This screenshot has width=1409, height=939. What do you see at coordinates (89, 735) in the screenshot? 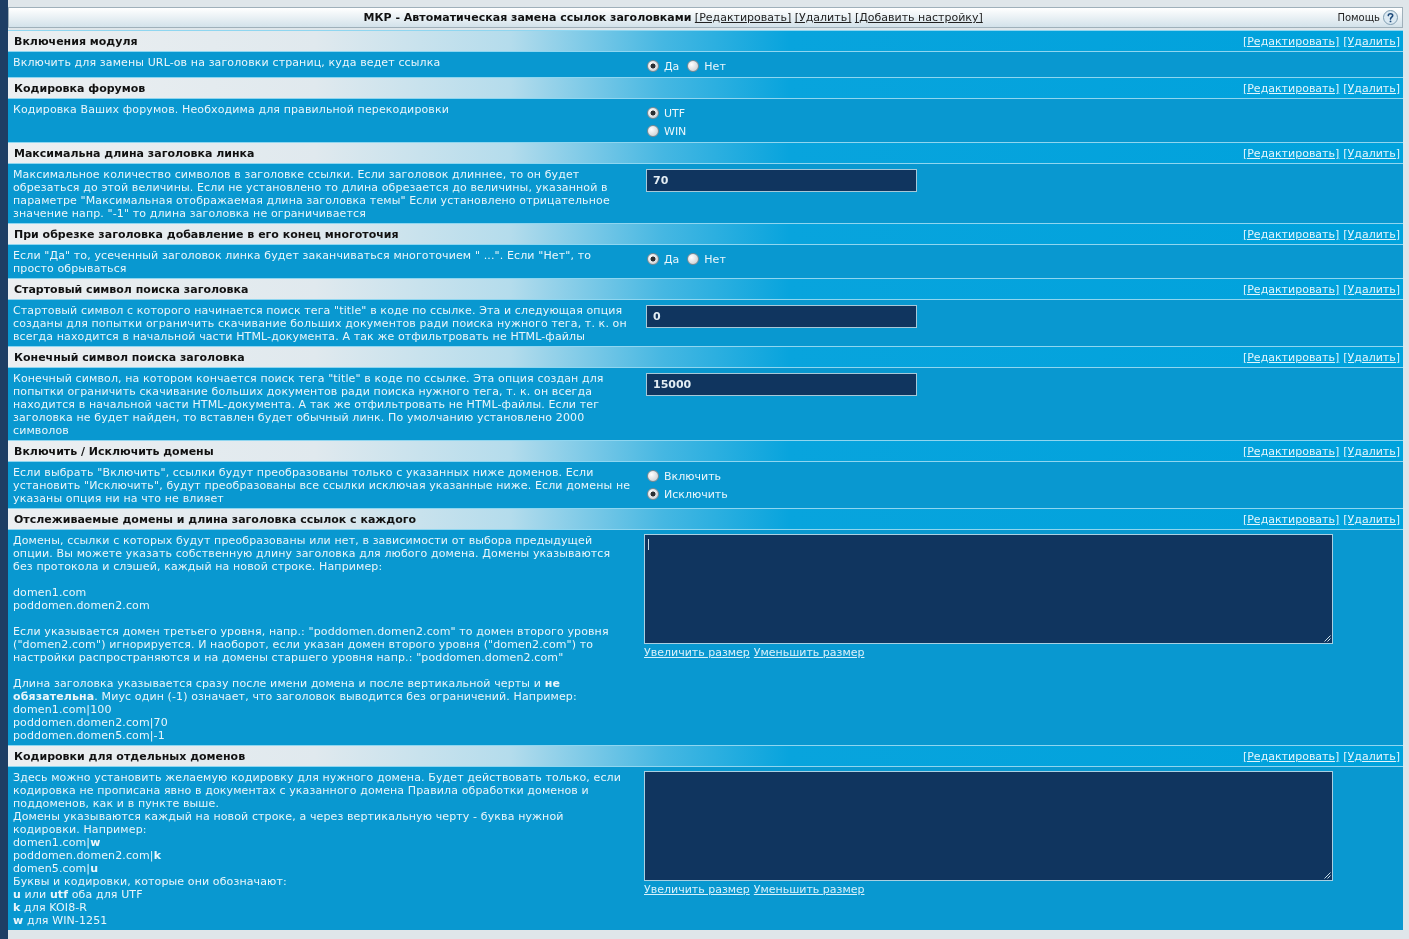
I see `description-text: poddomen.domen5.com|-1` at bounding box center [89, 735].